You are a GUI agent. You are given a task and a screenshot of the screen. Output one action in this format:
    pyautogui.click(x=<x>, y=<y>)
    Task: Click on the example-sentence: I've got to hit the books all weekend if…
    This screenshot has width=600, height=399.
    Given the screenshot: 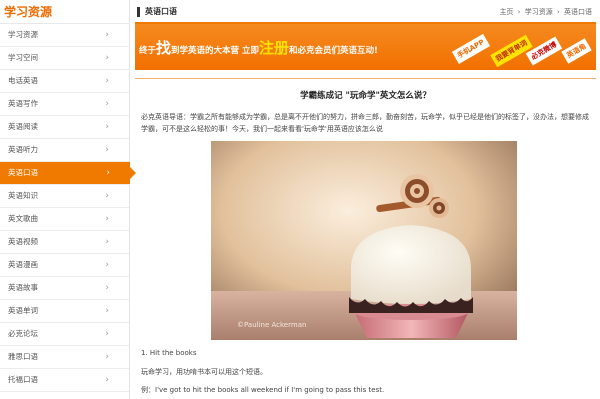 What is the action you would take?
    pyautogui.click(x=270, y=390)
    